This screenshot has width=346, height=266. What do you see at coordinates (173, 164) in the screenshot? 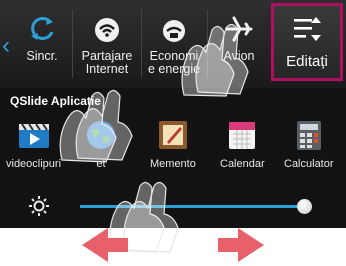
I see `qslide-app-label: Memento` at bounding box center [173, 164].